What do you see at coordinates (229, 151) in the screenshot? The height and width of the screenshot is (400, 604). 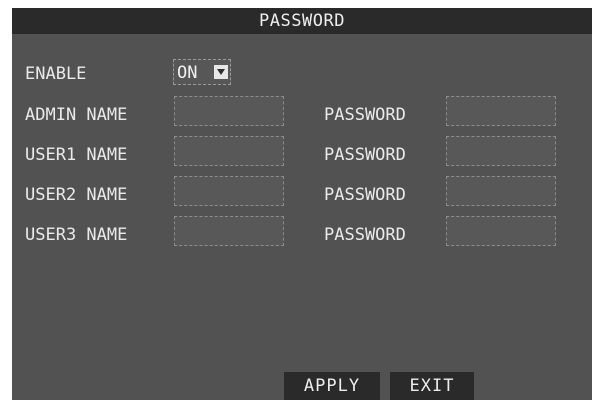 I see `user1-name-field` at bounding box center [229, 151].